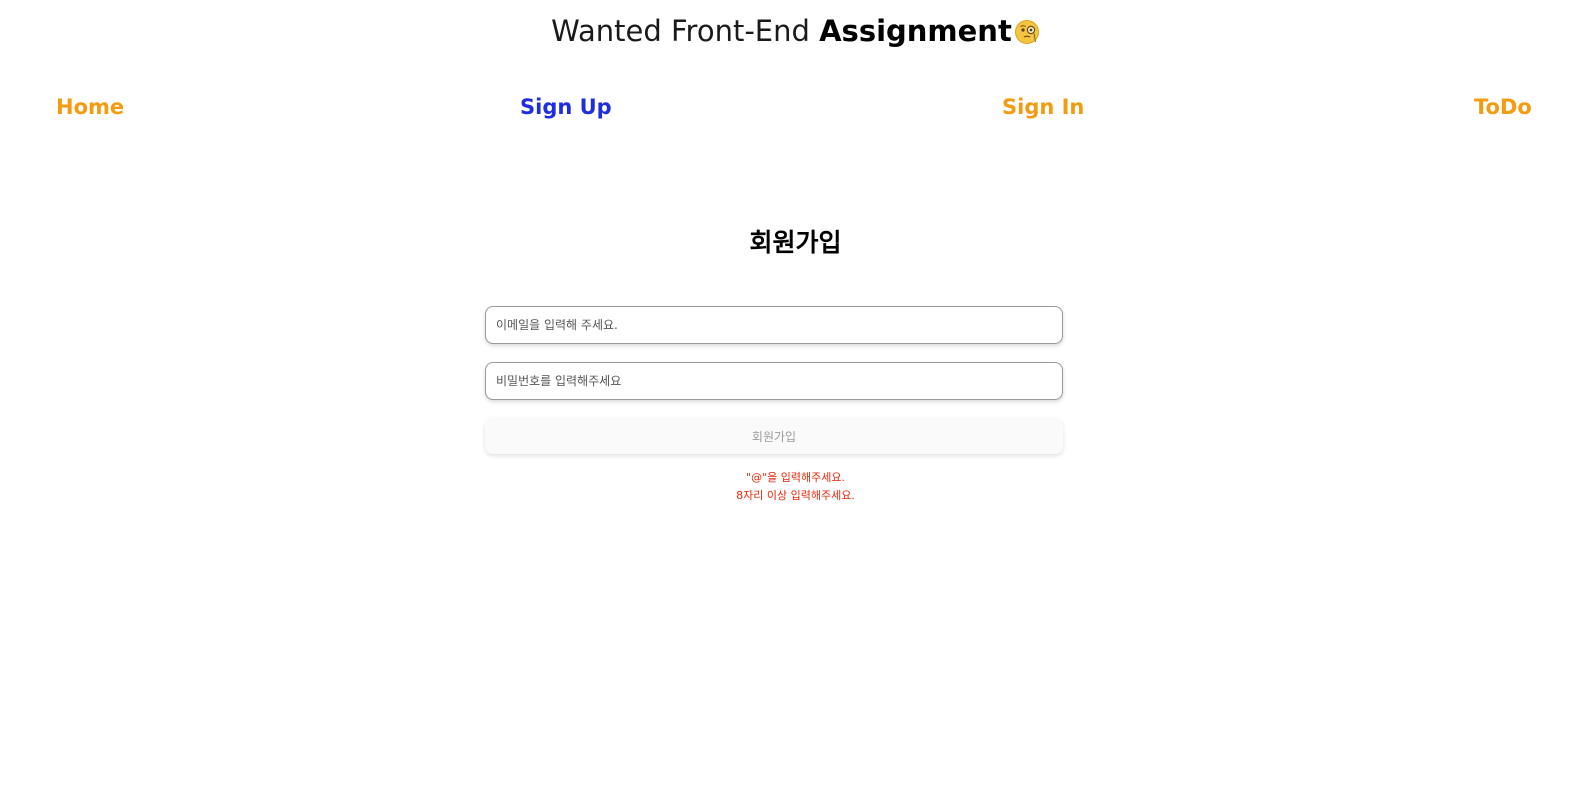  I want to click on nav-signup-link: Sign Up, so click(566, 107).